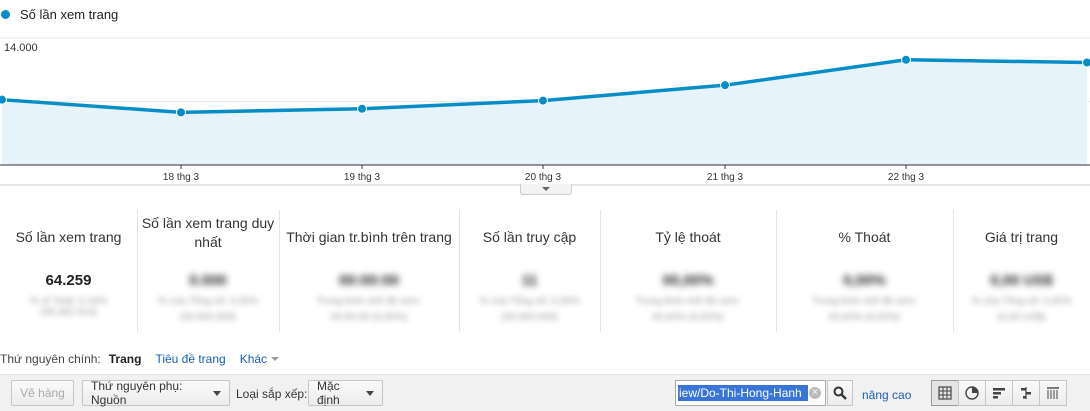 Image resolution: width=1090 pixels, height=411 pixels. I want to click on metric-label: Tỷ lệ thoát, so click(688, 237).